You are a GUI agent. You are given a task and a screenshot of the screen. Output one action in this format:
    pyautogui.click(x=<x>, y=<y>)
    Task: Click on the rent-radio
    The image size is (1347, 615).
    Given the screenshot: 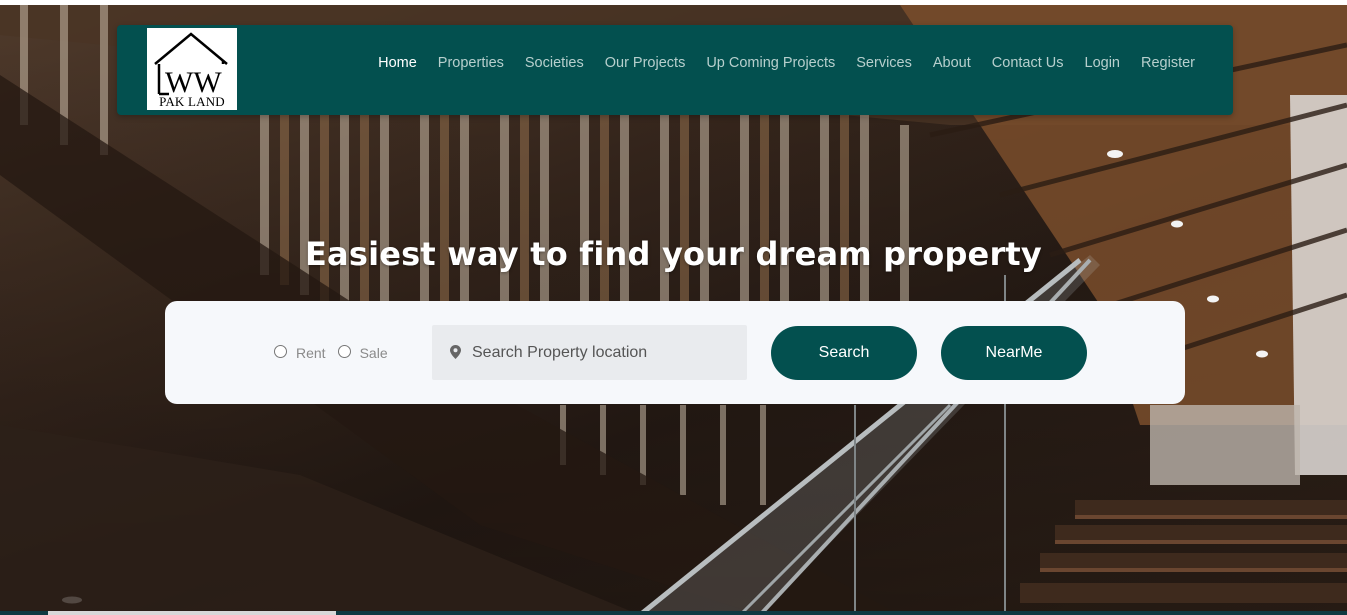 What is the action you would take?
    pyautogui.click(x=280, y=351)
    